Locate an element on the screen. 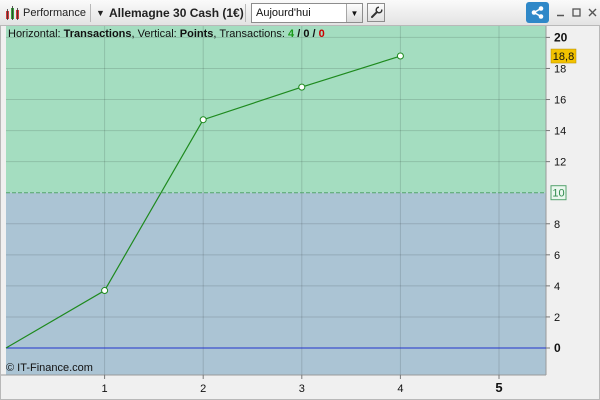 This screenshot has width=600, height=400. current-value-label: 18,8 is located at coordinates (563, 57).